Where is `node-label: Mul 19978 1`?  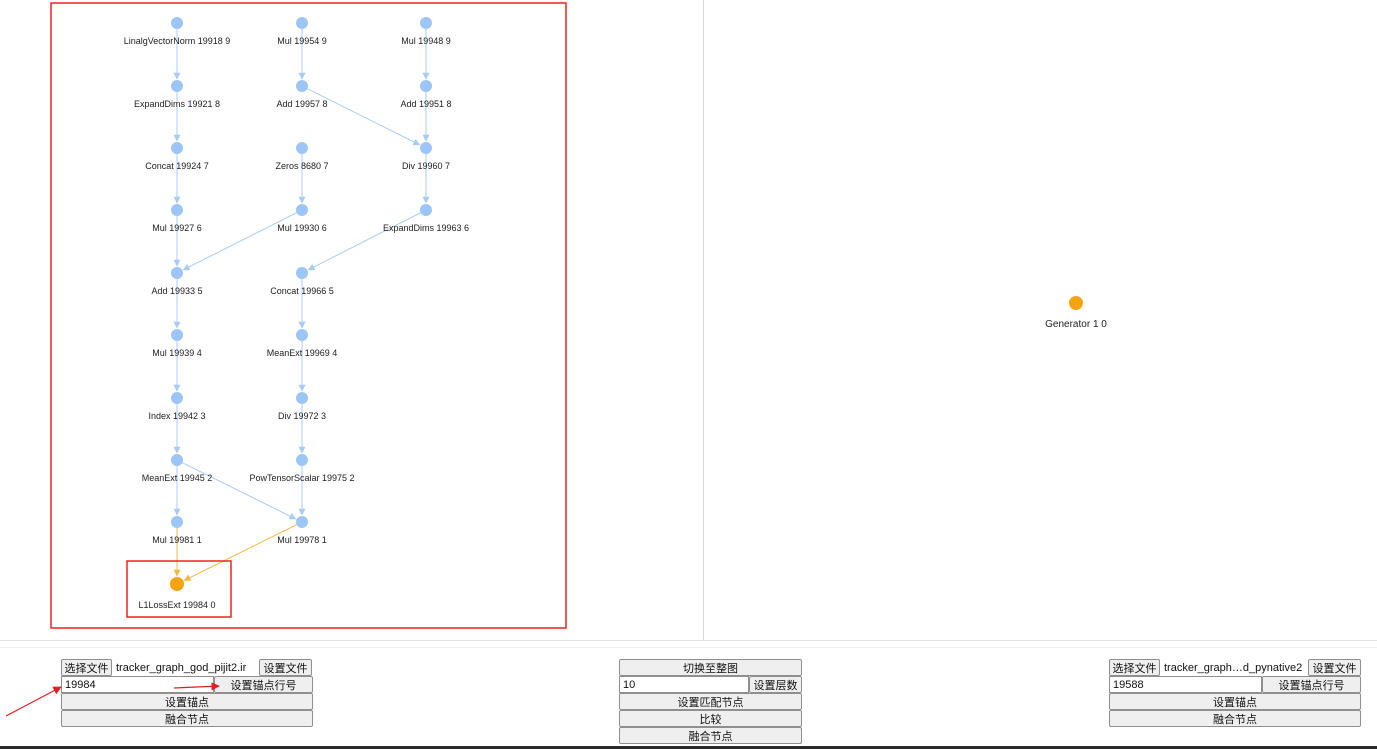 node-label: Mul 19978 1 is located at coordinates (302, 540).